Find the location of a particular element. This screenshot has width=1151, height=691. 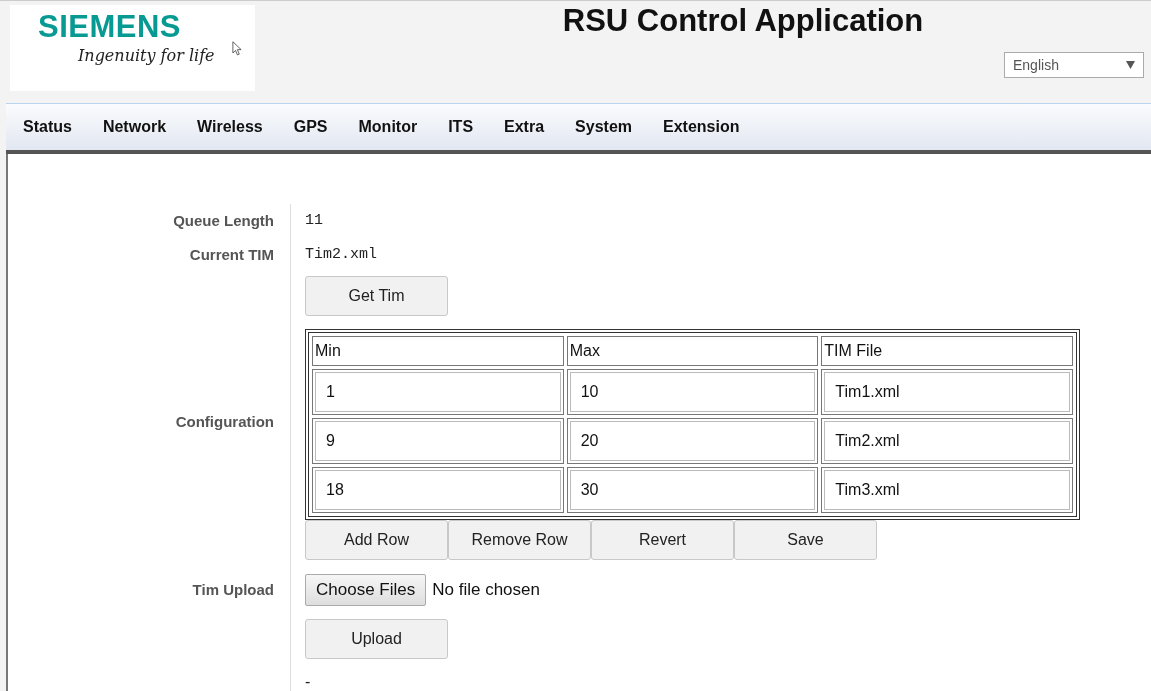

table-action-button: Revert is located at coordinates (662, 540).